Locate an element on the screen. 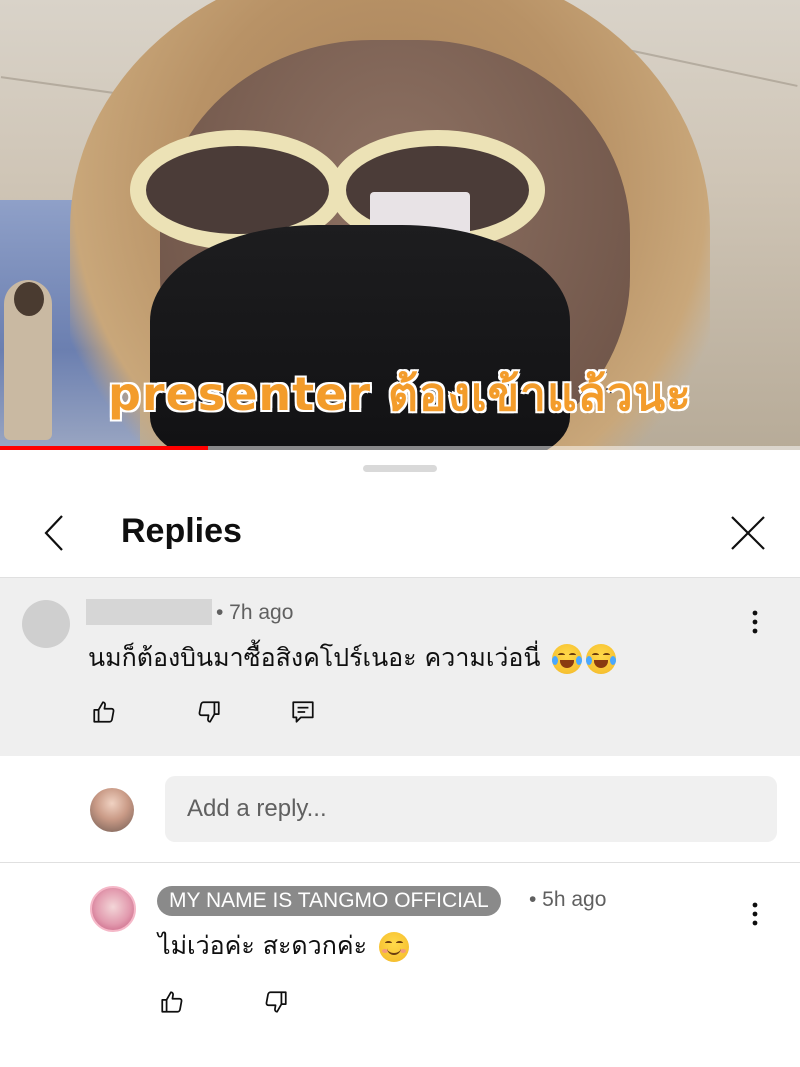 The width and height of the screenshot is (800, 1067). reply-composer is located at coordinates (400, 809).